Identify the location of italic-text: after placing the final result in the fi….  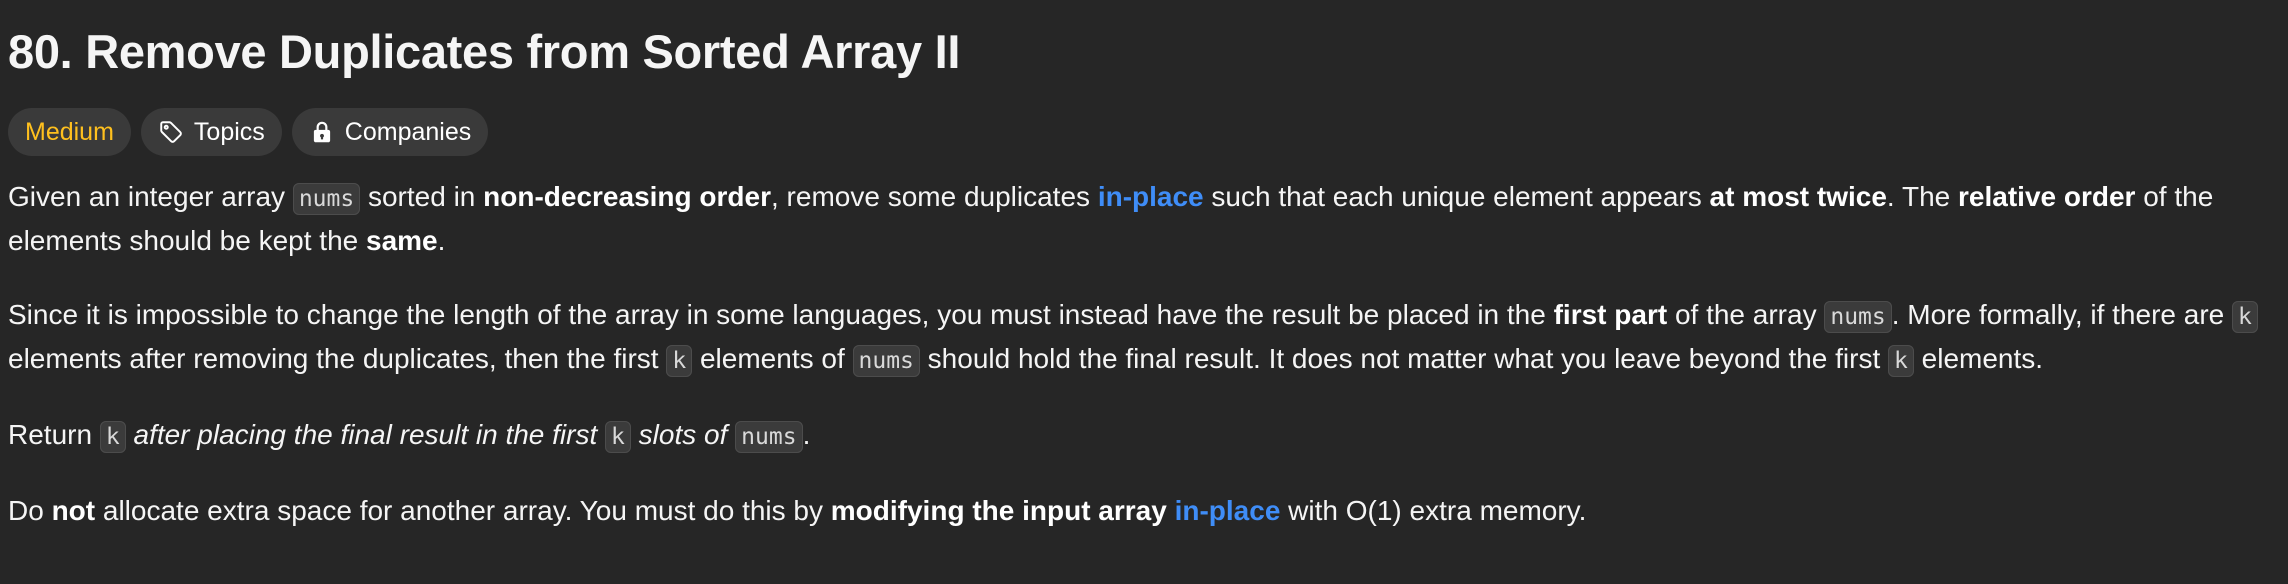
(365, 434).